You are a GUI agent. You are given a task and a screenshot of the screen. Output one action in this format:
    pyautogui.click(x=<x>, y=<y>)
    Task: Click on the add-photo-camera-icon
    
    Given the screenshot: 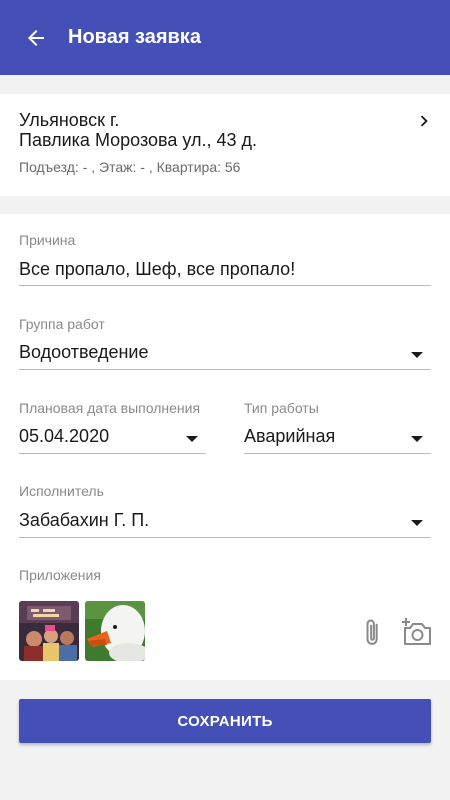 What is the action you would take?
    pyautogui.click(x=416, y=631)
    